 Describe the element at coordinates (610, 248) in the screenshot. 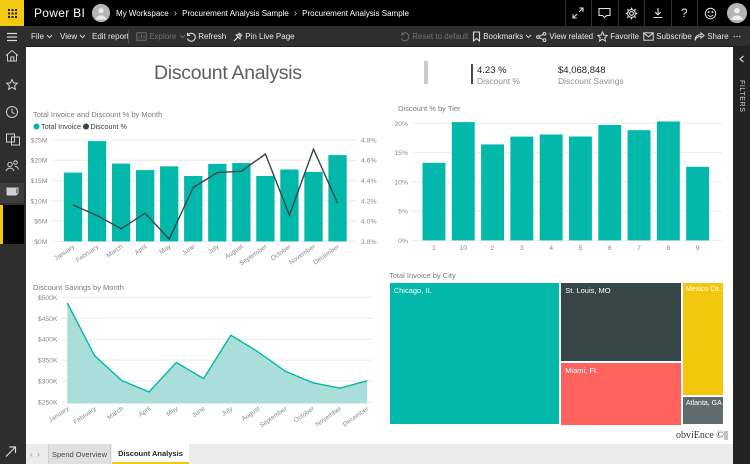

I see `svg-text: 6` at that location.